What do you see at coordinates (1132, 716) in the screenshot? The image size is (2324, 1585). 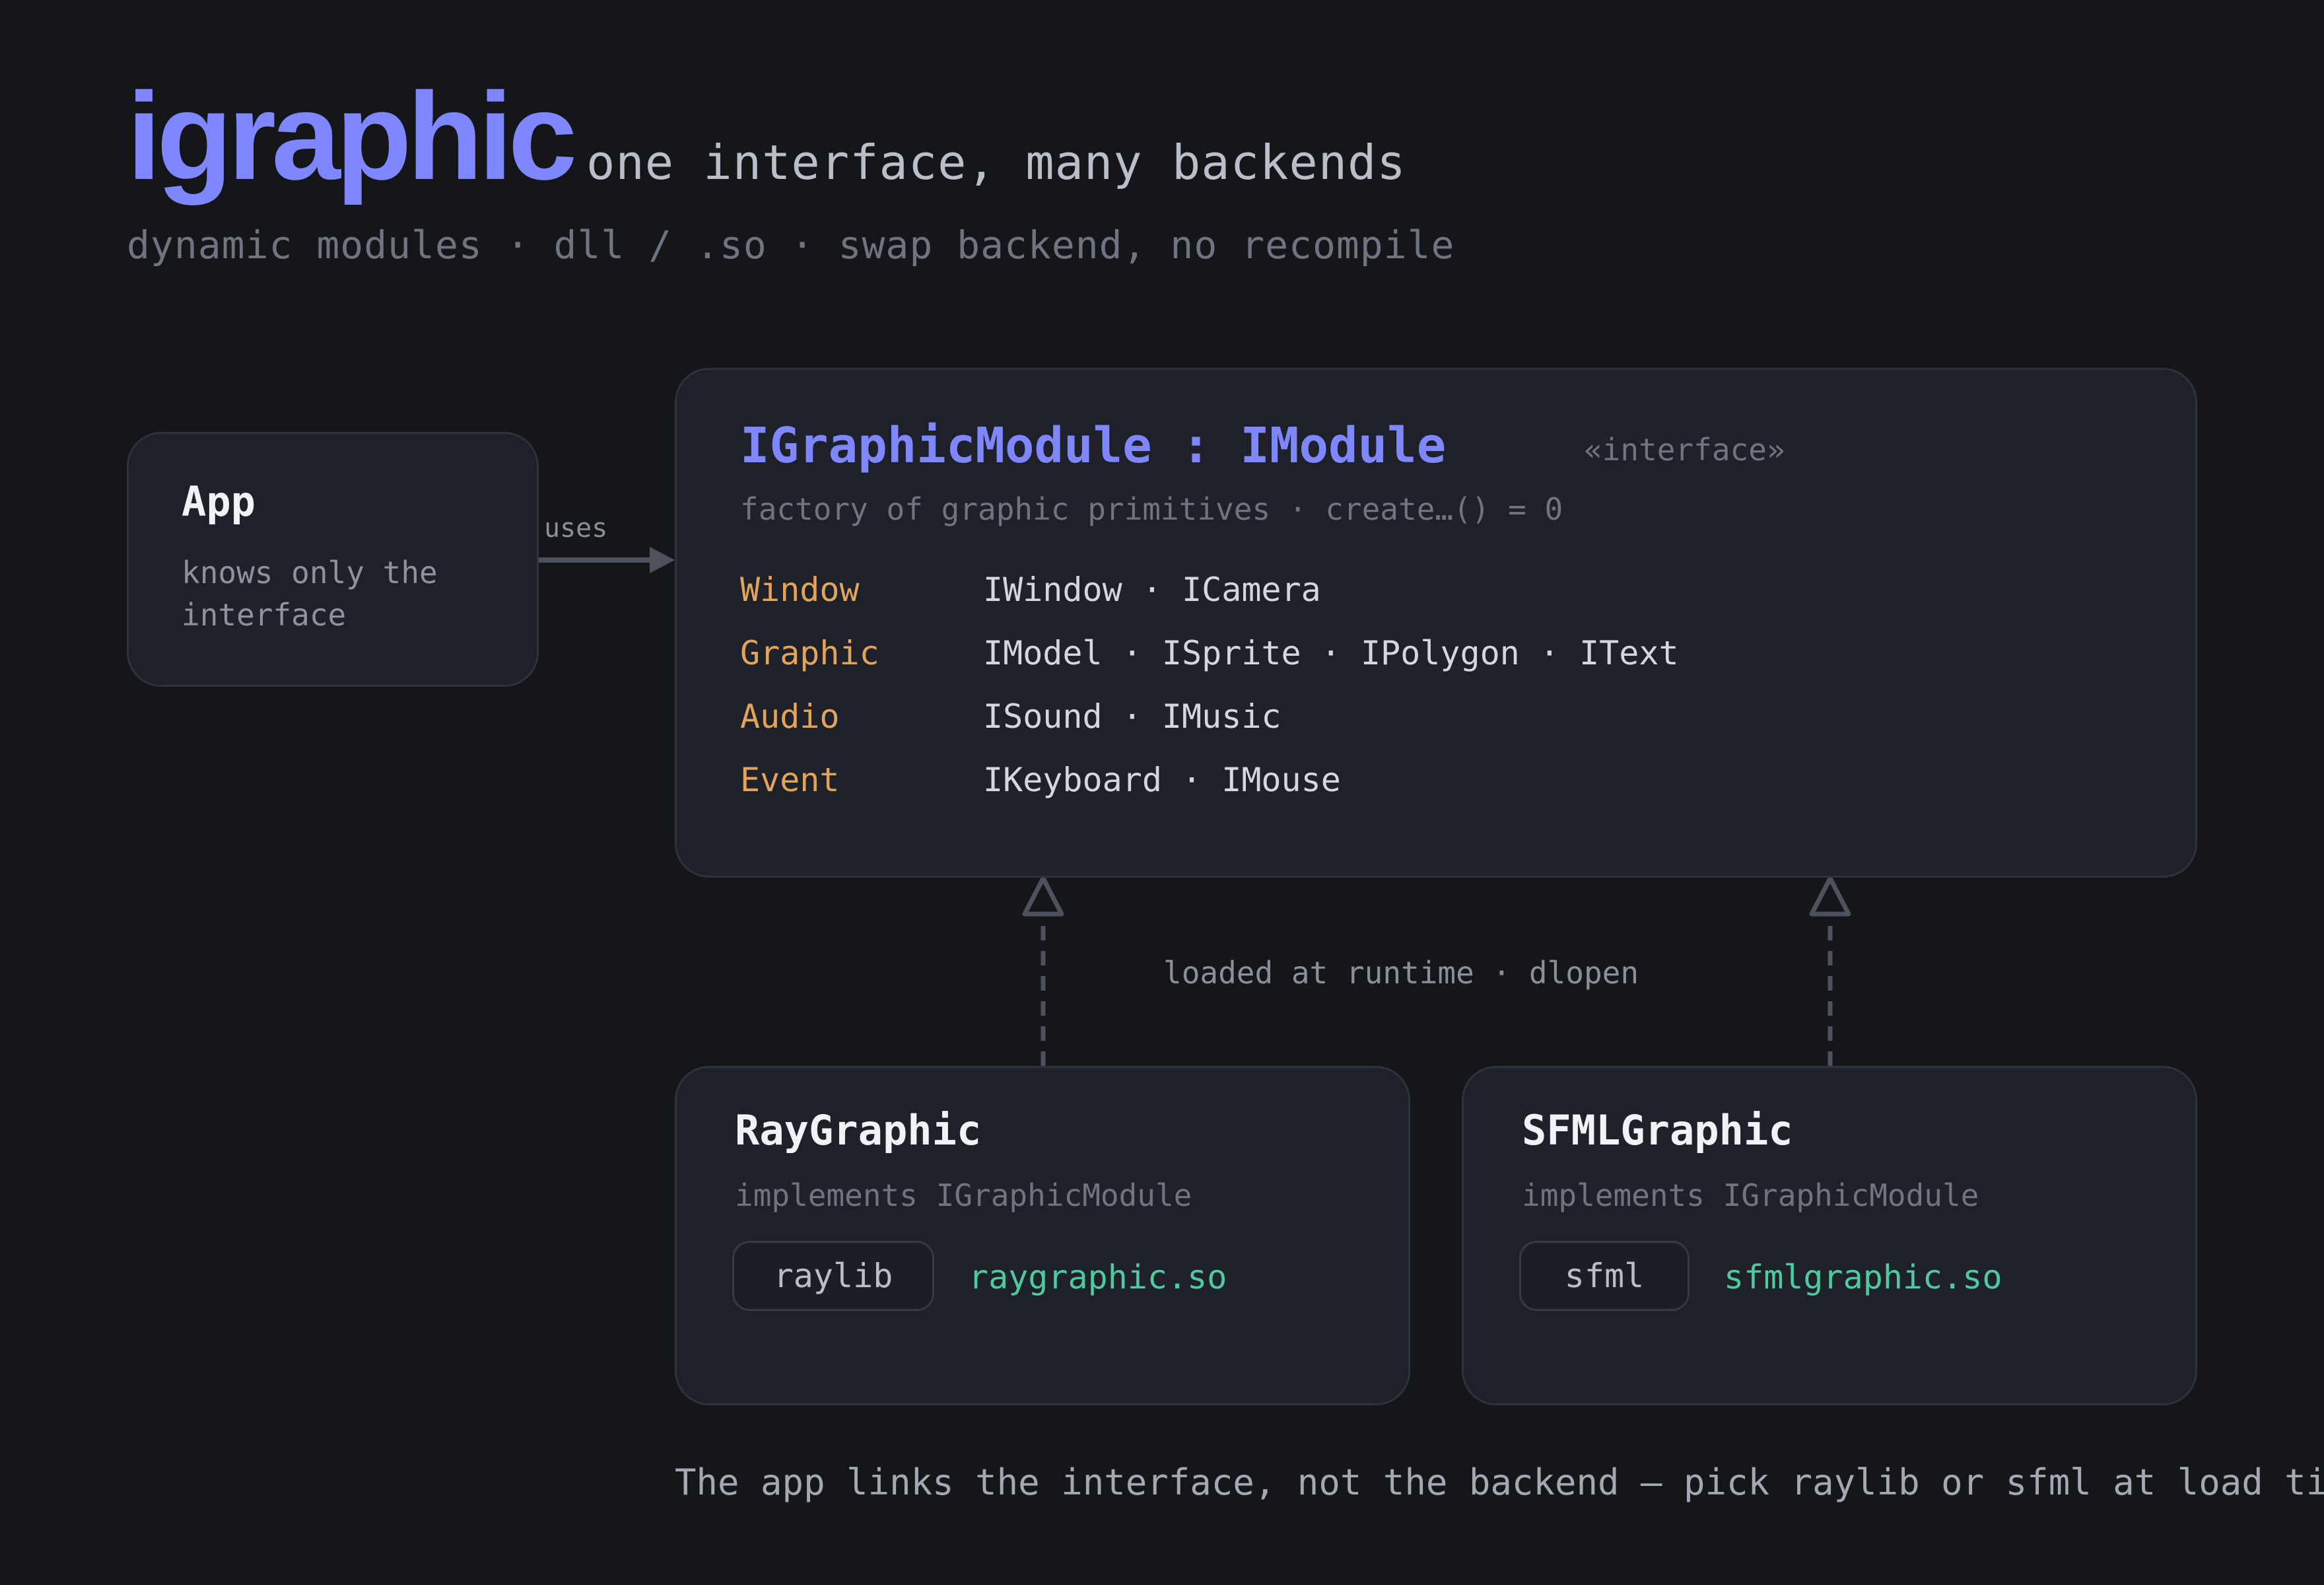 I see `category-items: ISound · IMusic` at bounding box center [1132, 716].